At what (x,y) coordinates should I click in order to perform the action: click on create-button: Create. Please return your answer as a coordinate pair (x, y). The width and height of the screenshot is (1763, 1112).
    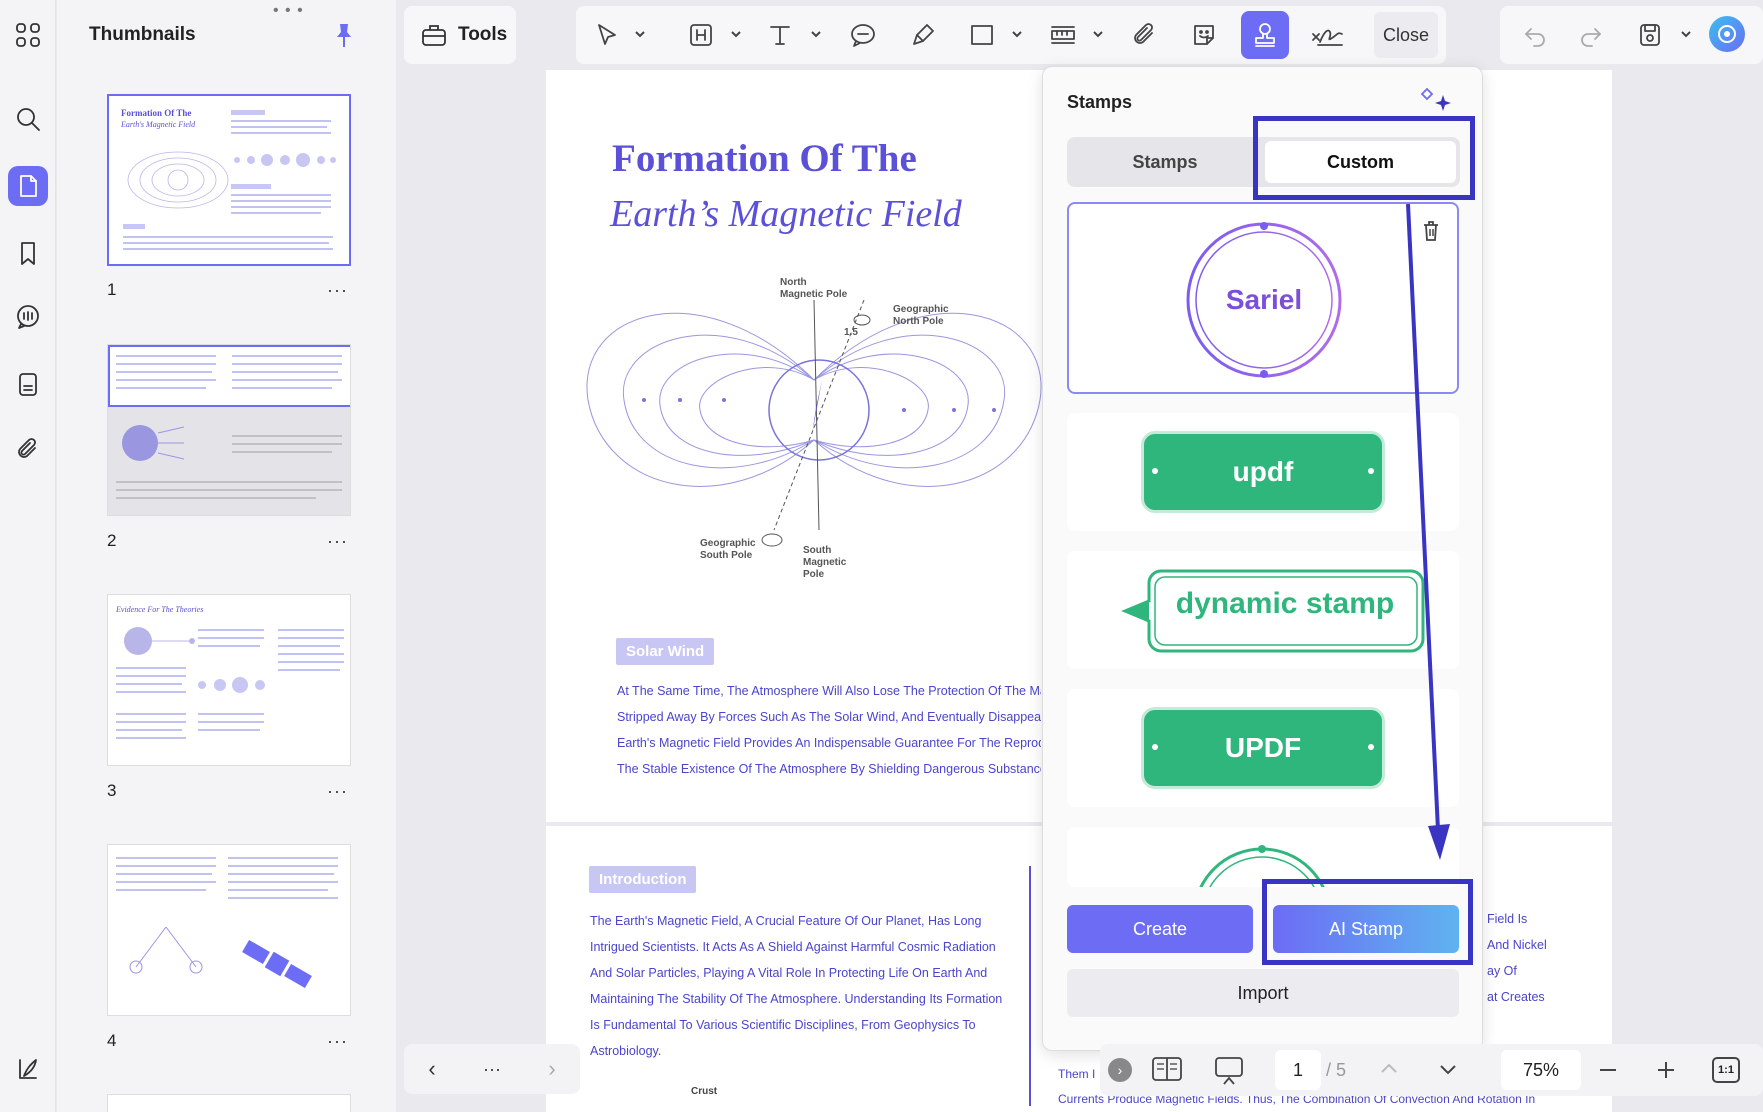
    Looking at the image, I should click on (1160, 929).